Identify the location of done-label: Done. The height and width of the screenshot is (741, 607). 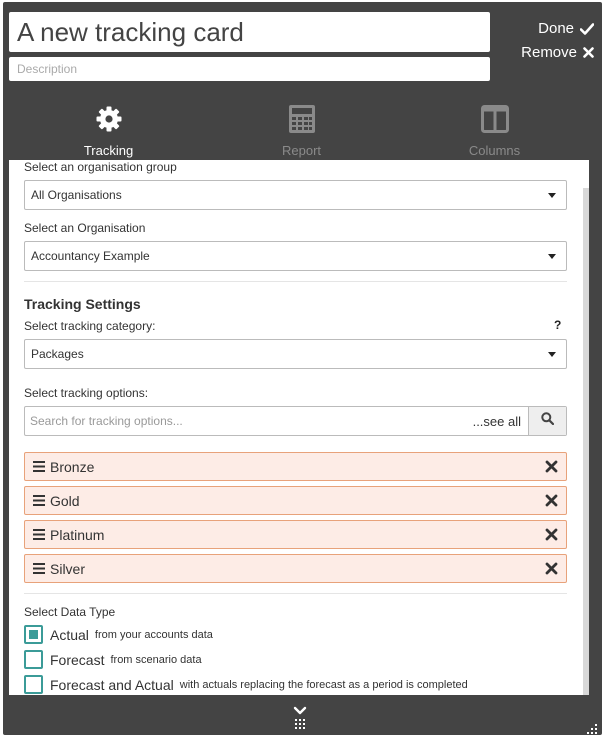
(556, 28).